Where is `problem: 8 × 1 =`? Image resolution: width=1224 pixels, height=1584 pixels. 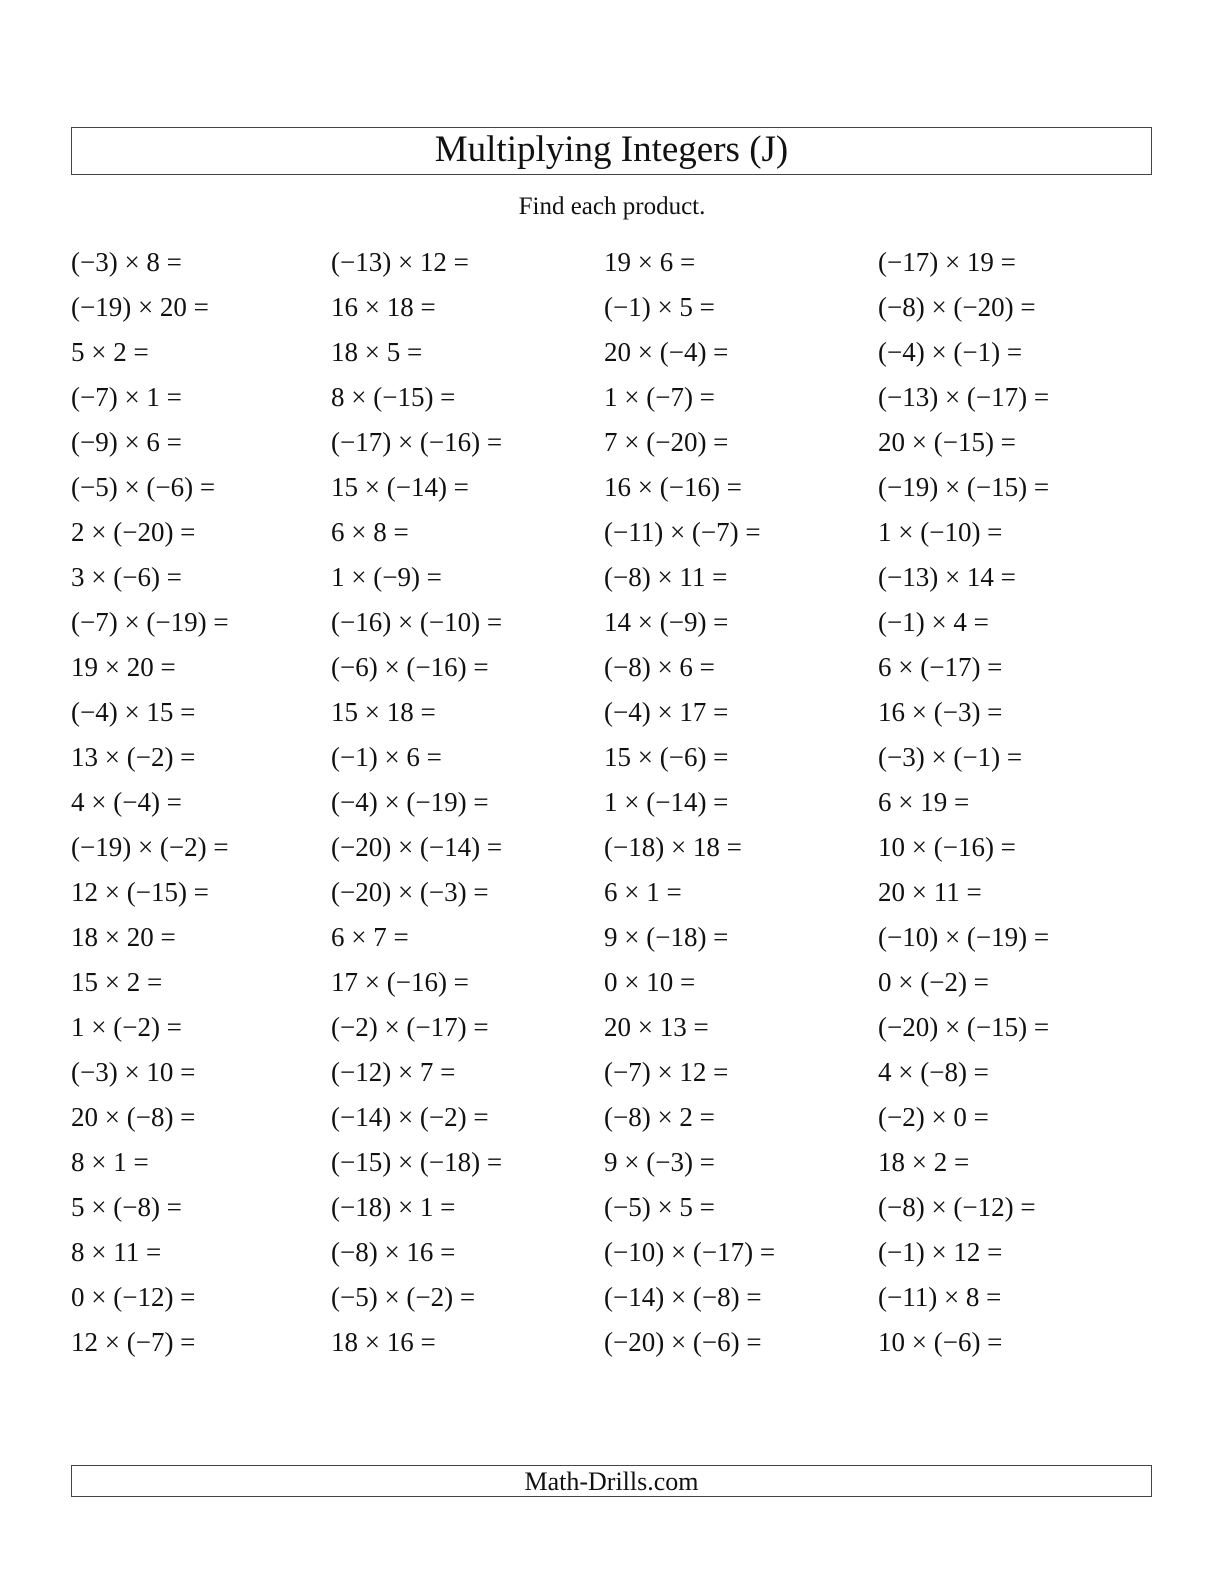 problem: 8 × 1 = is located at coordinates (110, 1162).